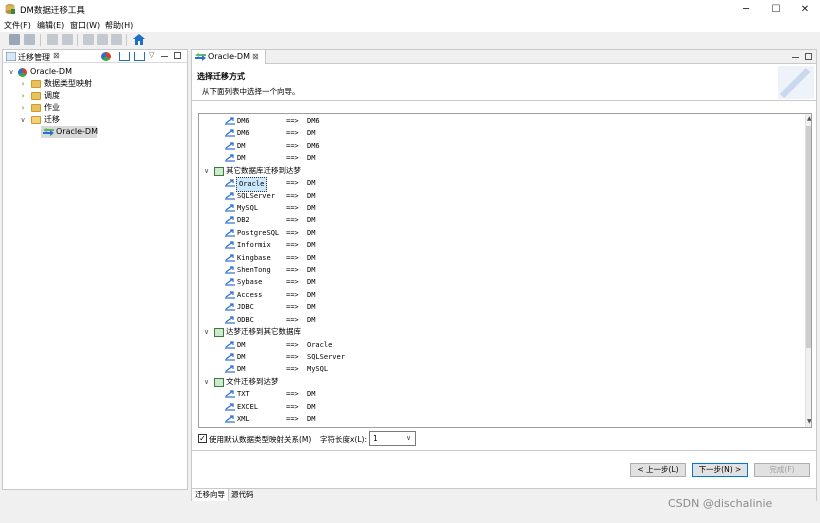  What do you see at coordinates (106, 56) in the screenshot?
I see `database-icon` at bounding box center [106, 56].